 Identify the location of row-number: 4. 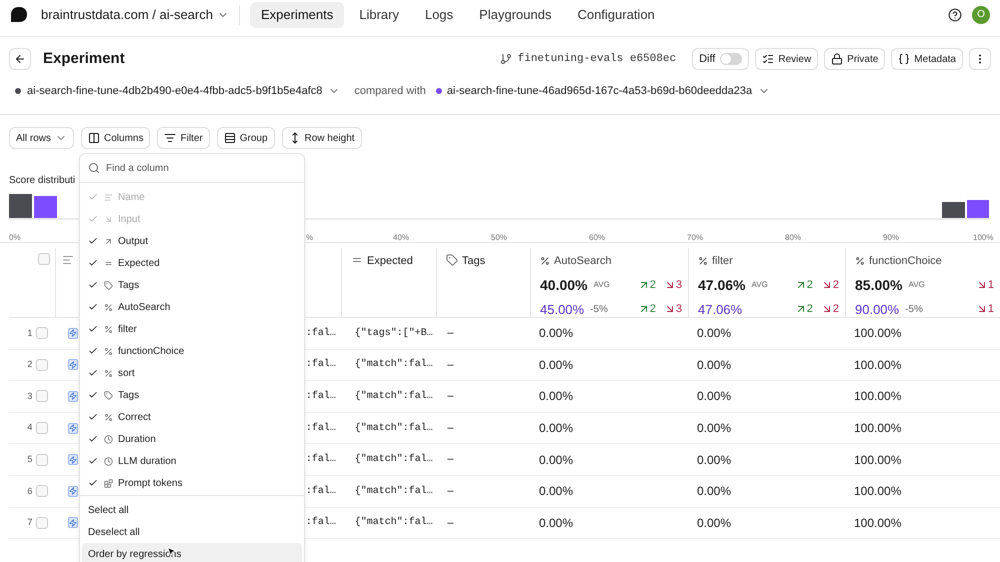
(29, 427).